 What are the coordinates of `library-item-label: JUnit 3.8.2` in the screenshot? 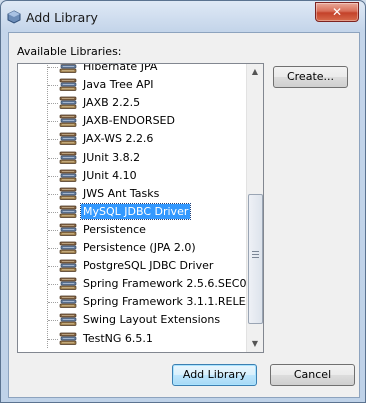 It's located at (112, 157).